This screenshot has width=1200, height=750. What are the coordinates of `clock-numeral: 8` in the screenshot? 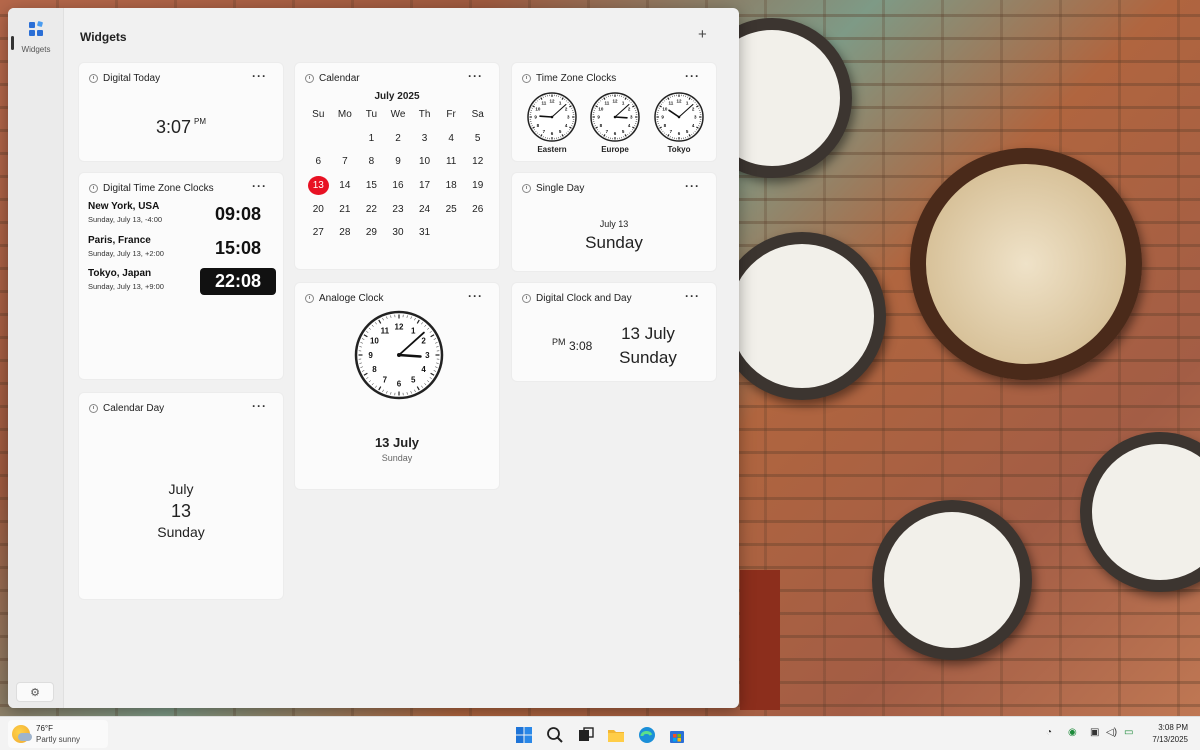 It's located at (374, 369).